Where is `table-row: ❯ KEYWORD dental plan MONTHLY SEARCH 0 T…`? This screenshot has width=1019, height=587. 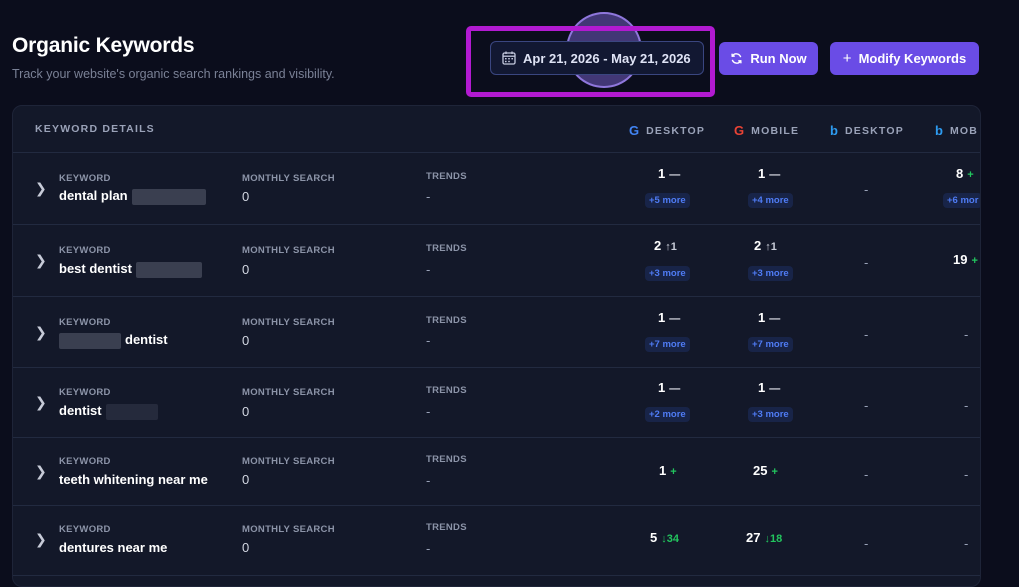 table-row: ❯ KEYWORD dental plan MONTHLY SEARCH 0 T… is located at coordinates (496, 188).